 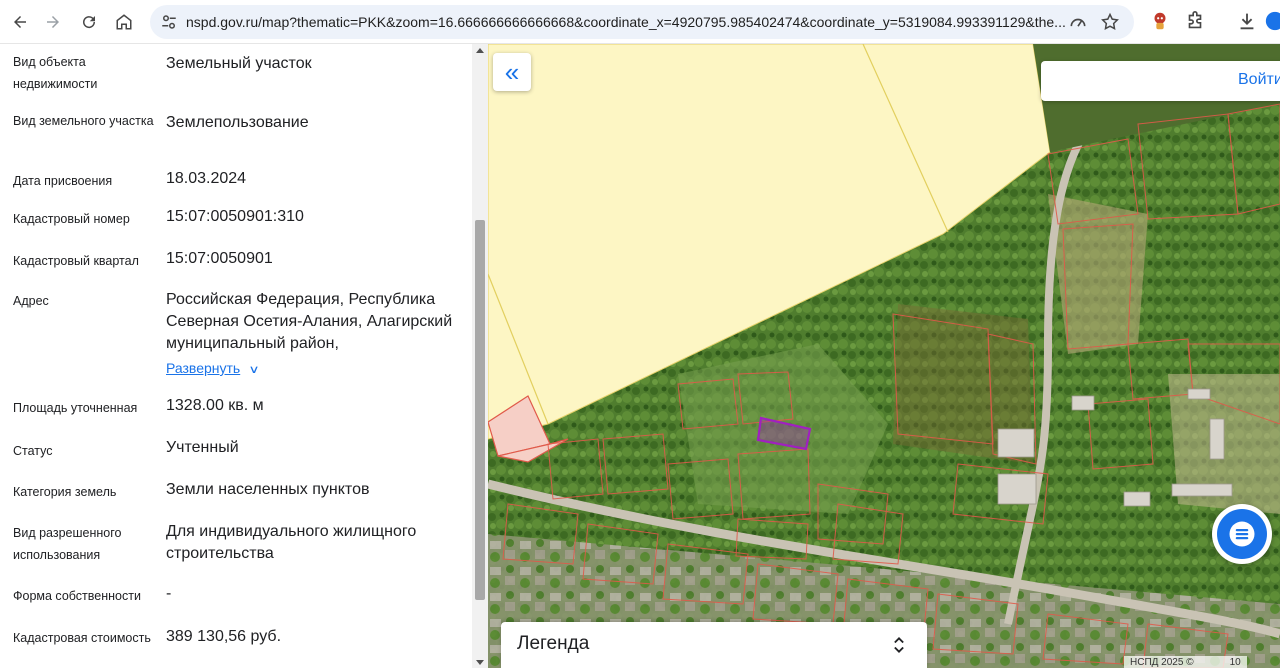 I want to click on reload-button, so click(x=89, y=22).